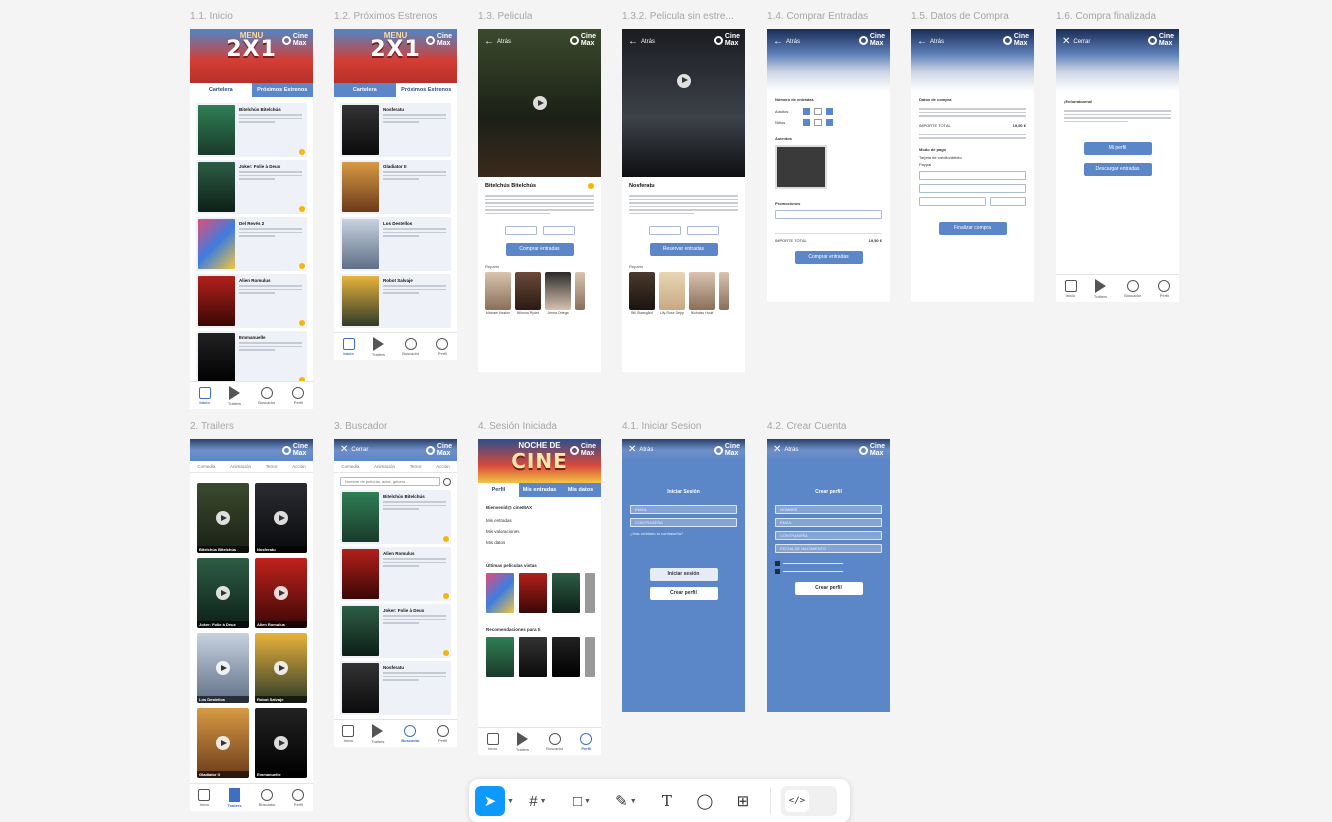 The height and width of the screenshot is (822, 1332). Describe the element at coordinates (972, 175) in the screenshot. I see `card-holder-field` at that location.